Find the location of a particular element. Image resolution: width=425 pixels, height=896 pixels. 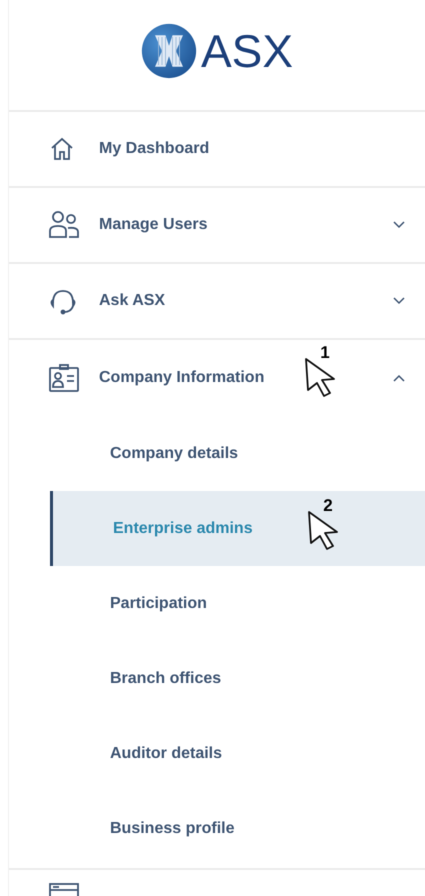

submenu-item: Enterprise admins 2 is located at coordinates (237, 528).